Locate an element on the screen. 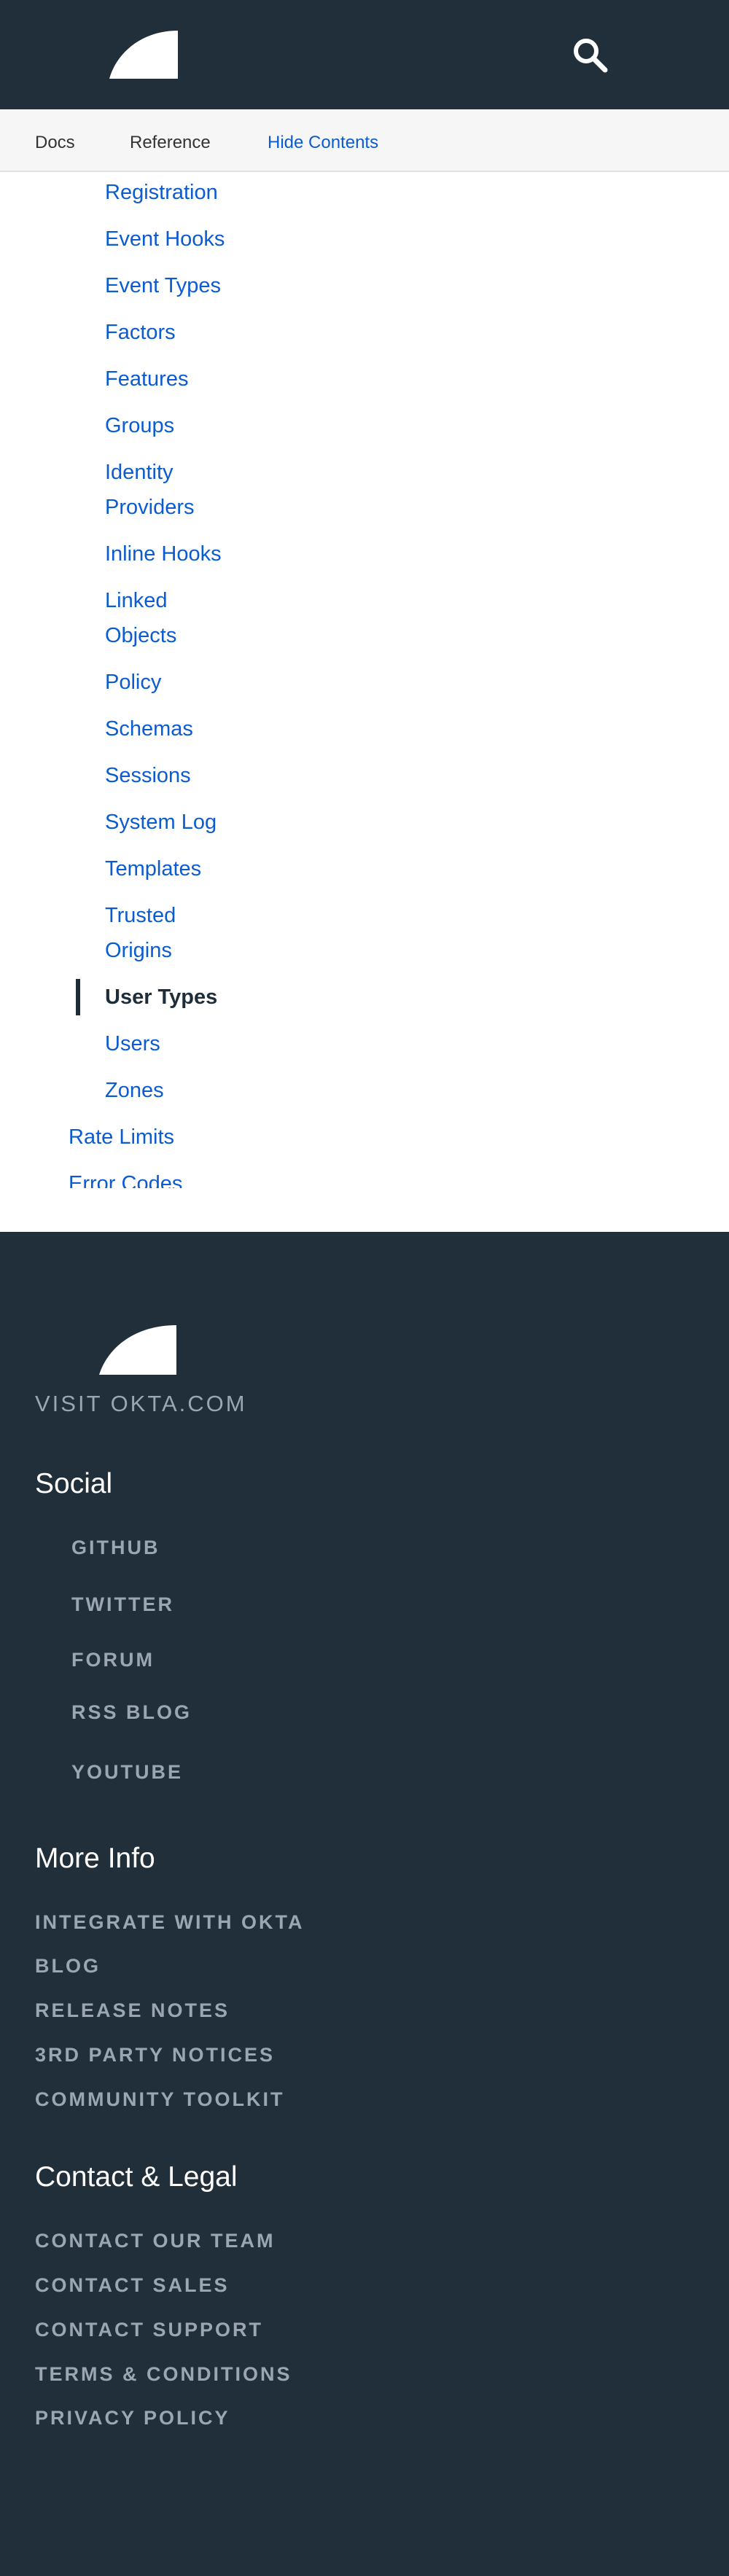 The width and height of the screenshot is (729, 2576). contact-legal-heading: Contact & Legal is located at coordinates (136, 2177).